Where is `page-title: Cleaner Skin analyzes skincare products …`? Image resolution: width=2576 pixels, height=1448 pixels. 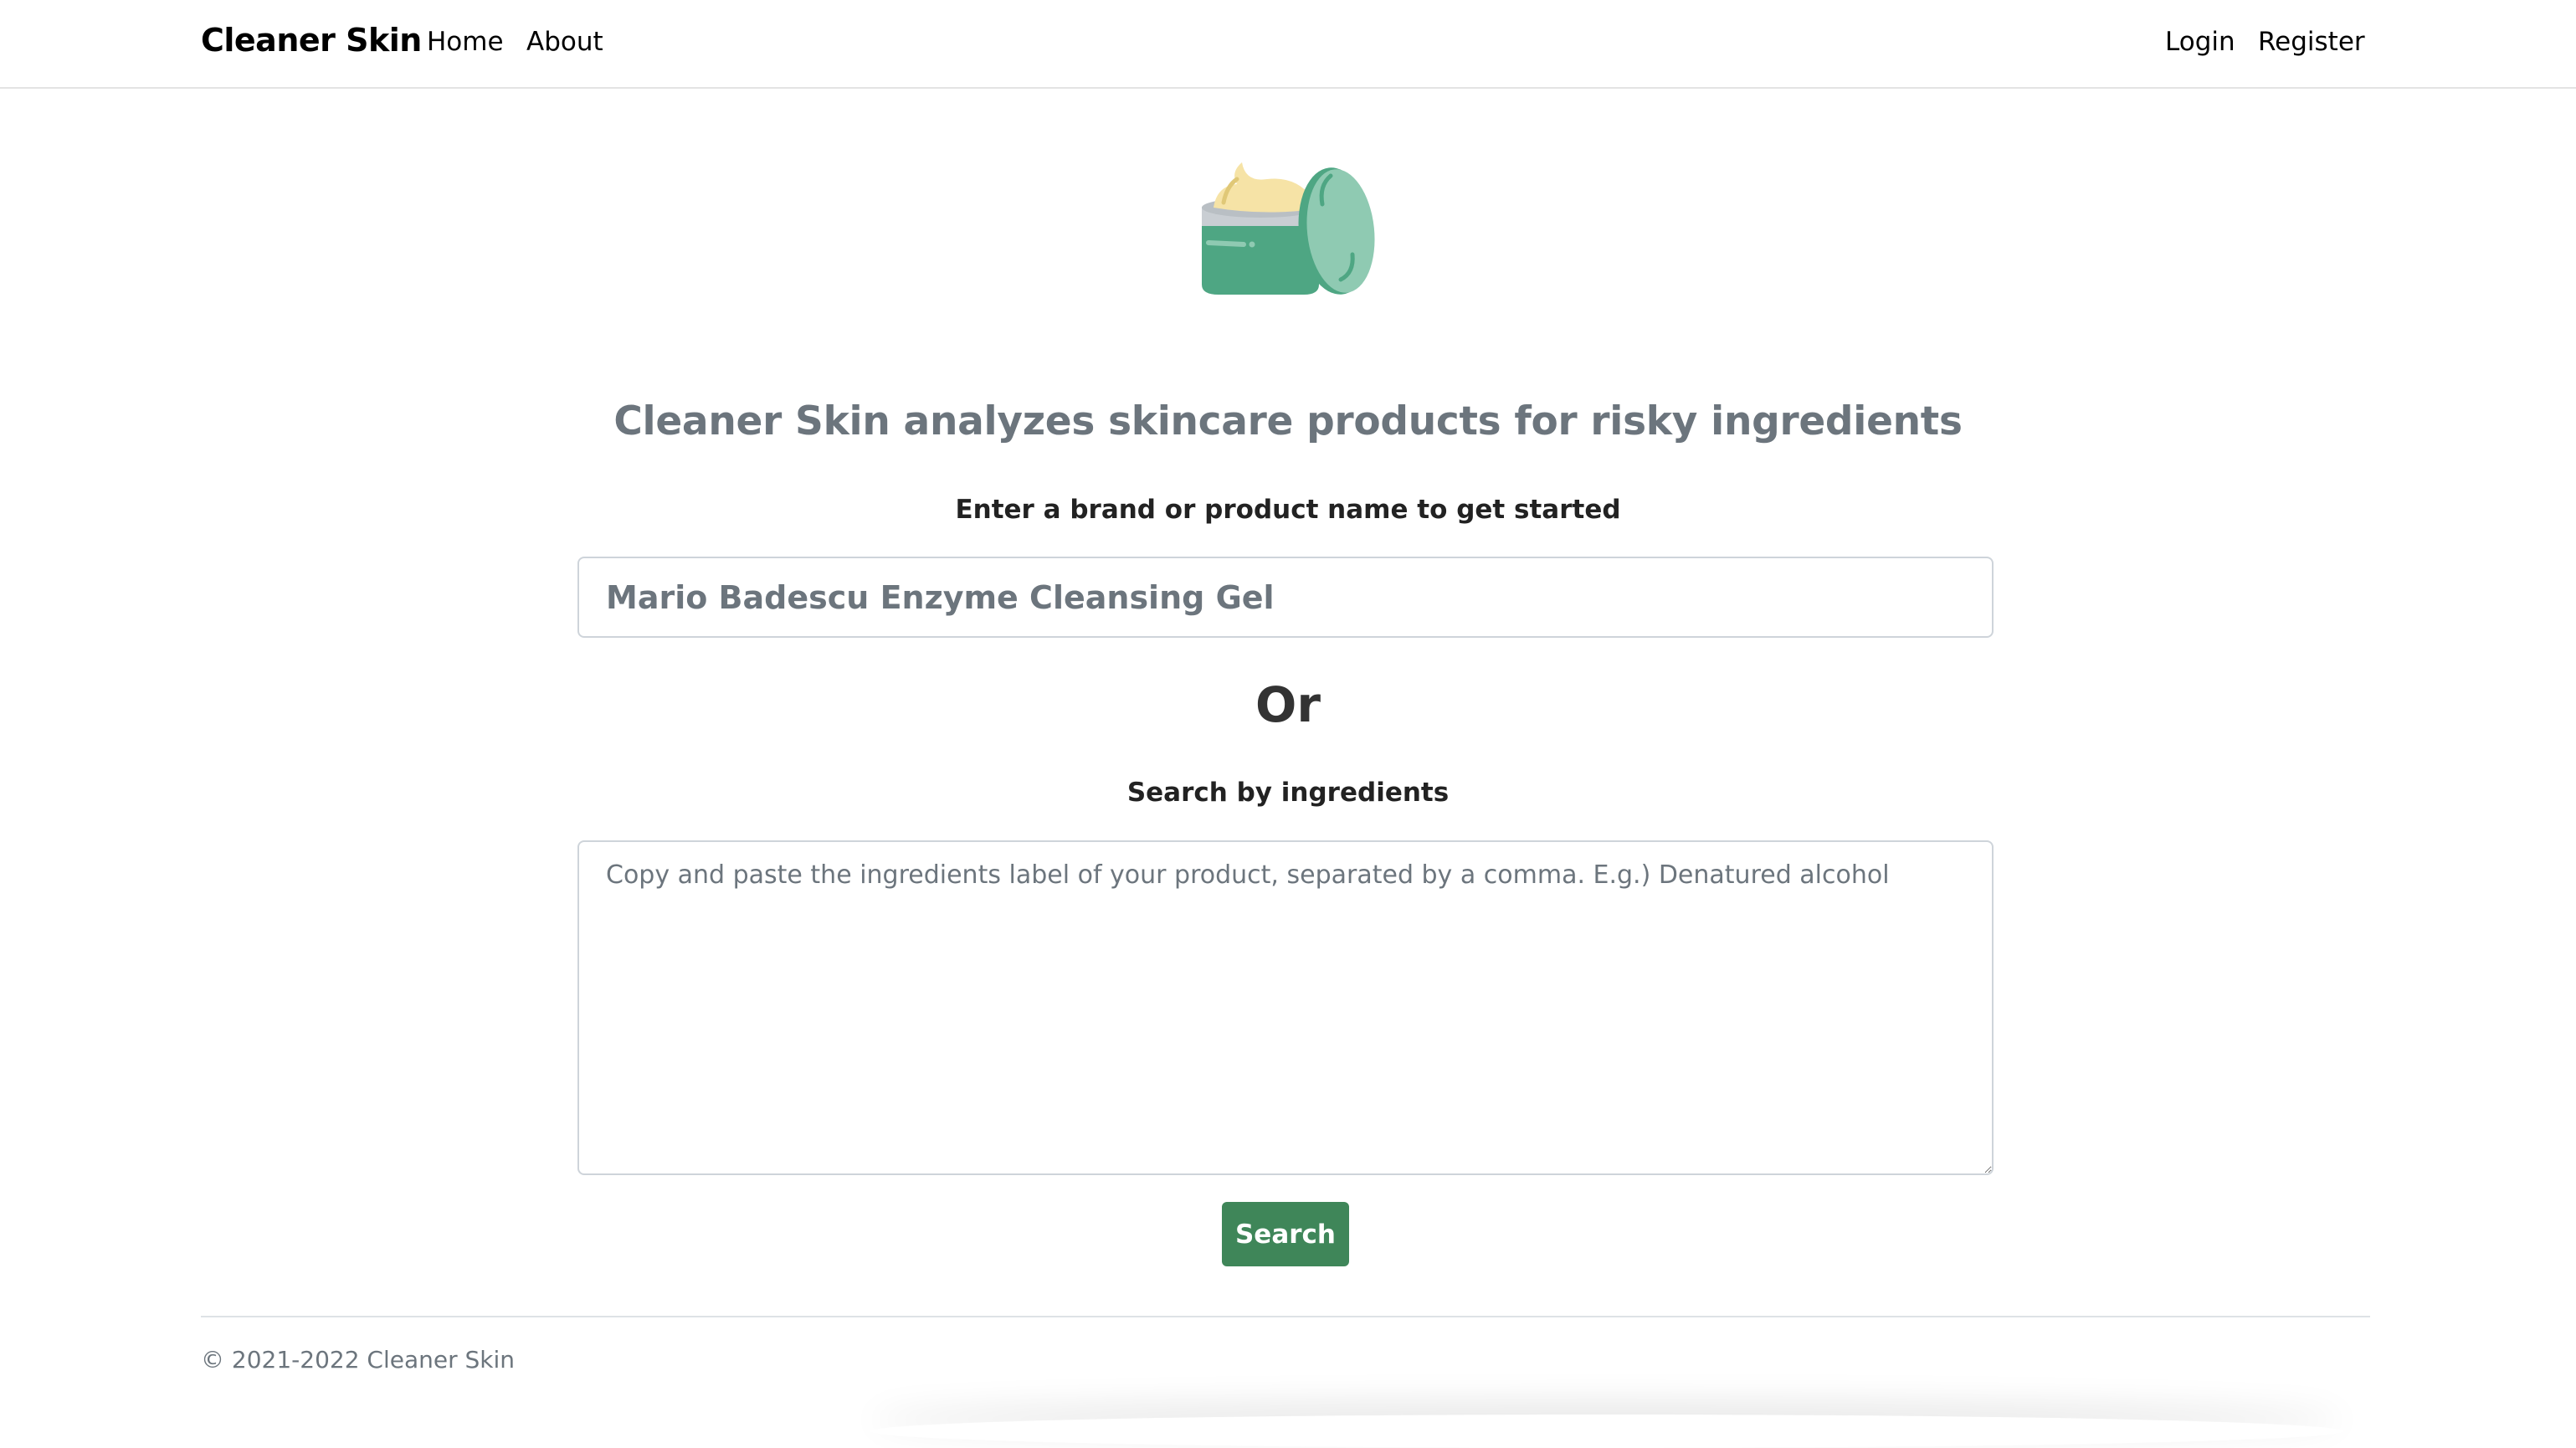
page-title: Cleaner Skin analyzes skincare products … is located at coordinates (1288, 421).